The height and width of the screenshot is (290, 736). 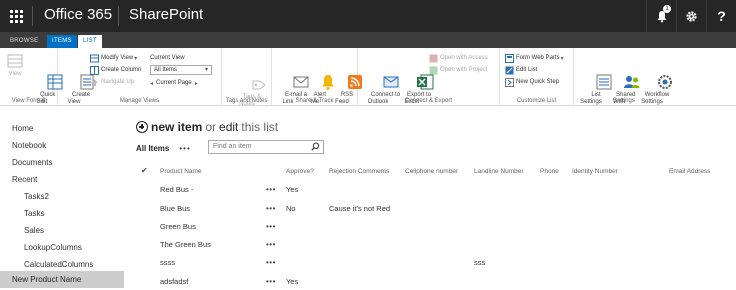 What do you see at coordinates (181, 171) in the screenshot?
I see `column-header-product-name: Product Name` at bounding box center [181, 171].